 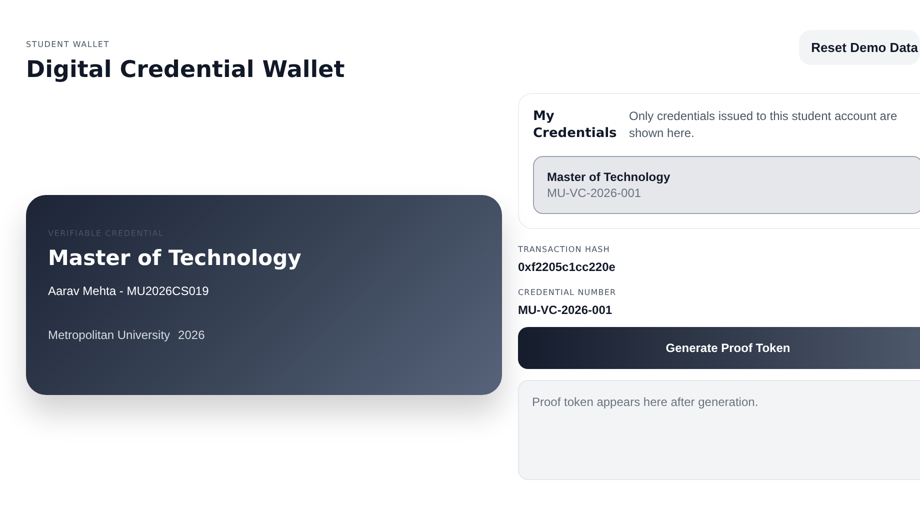 What do you see at coordinates (191, 335) in the screenshot?
I see `year-text: 2026` at bounding box center [191, 335].